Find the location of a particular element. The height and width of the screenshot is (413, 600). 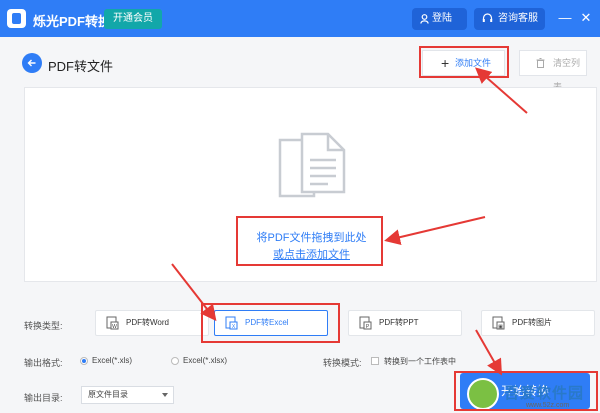

arrow-to-drop-text is located at coordinates (435, 231).